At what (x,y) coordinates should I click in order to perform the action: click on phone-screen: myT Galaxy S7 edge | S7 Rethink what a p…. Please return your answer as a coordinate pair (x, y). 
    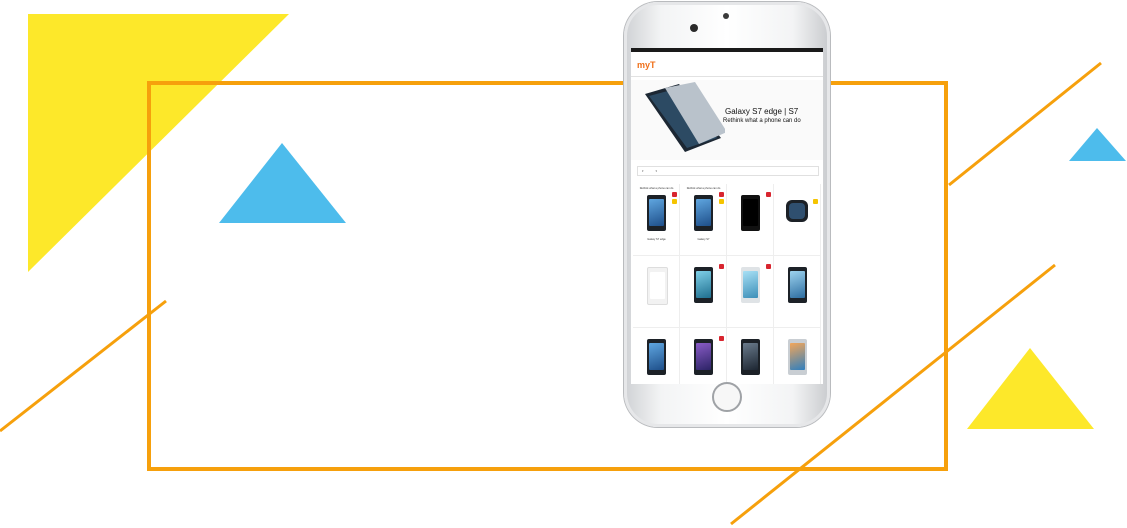
    Looking at the image, I should click on (727, 216).